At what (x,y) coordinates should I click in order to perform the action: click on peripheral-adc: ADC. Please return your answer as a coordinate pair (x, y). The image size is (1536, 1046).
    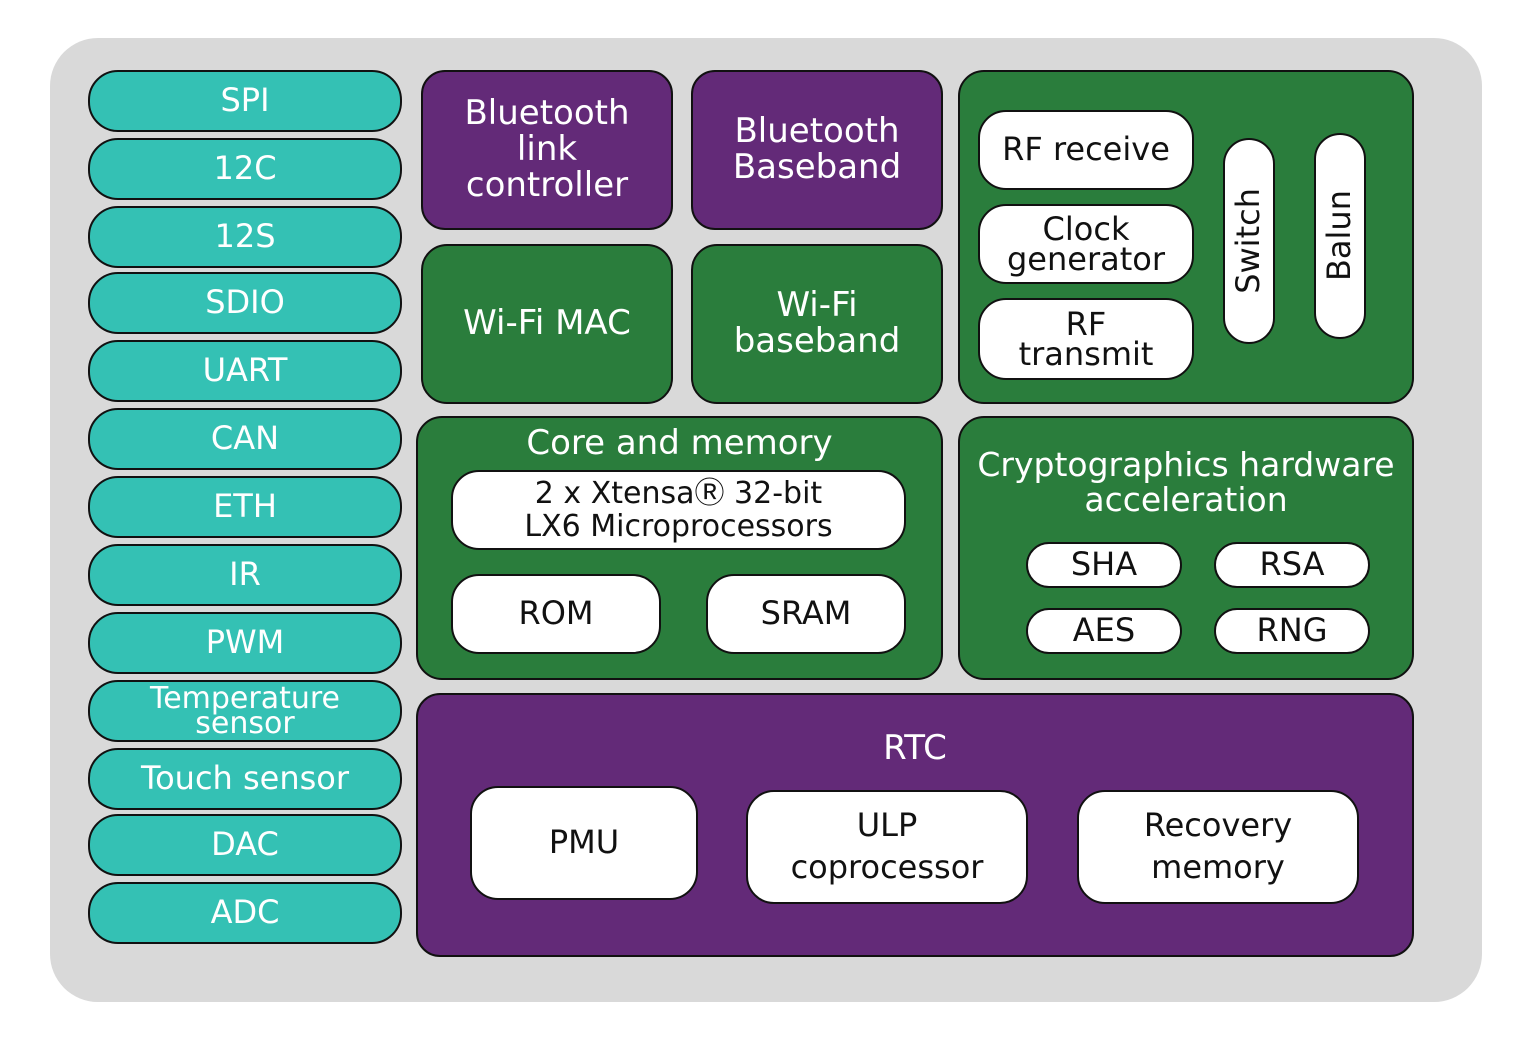
    Looking at the image, I should click on (245, 913).